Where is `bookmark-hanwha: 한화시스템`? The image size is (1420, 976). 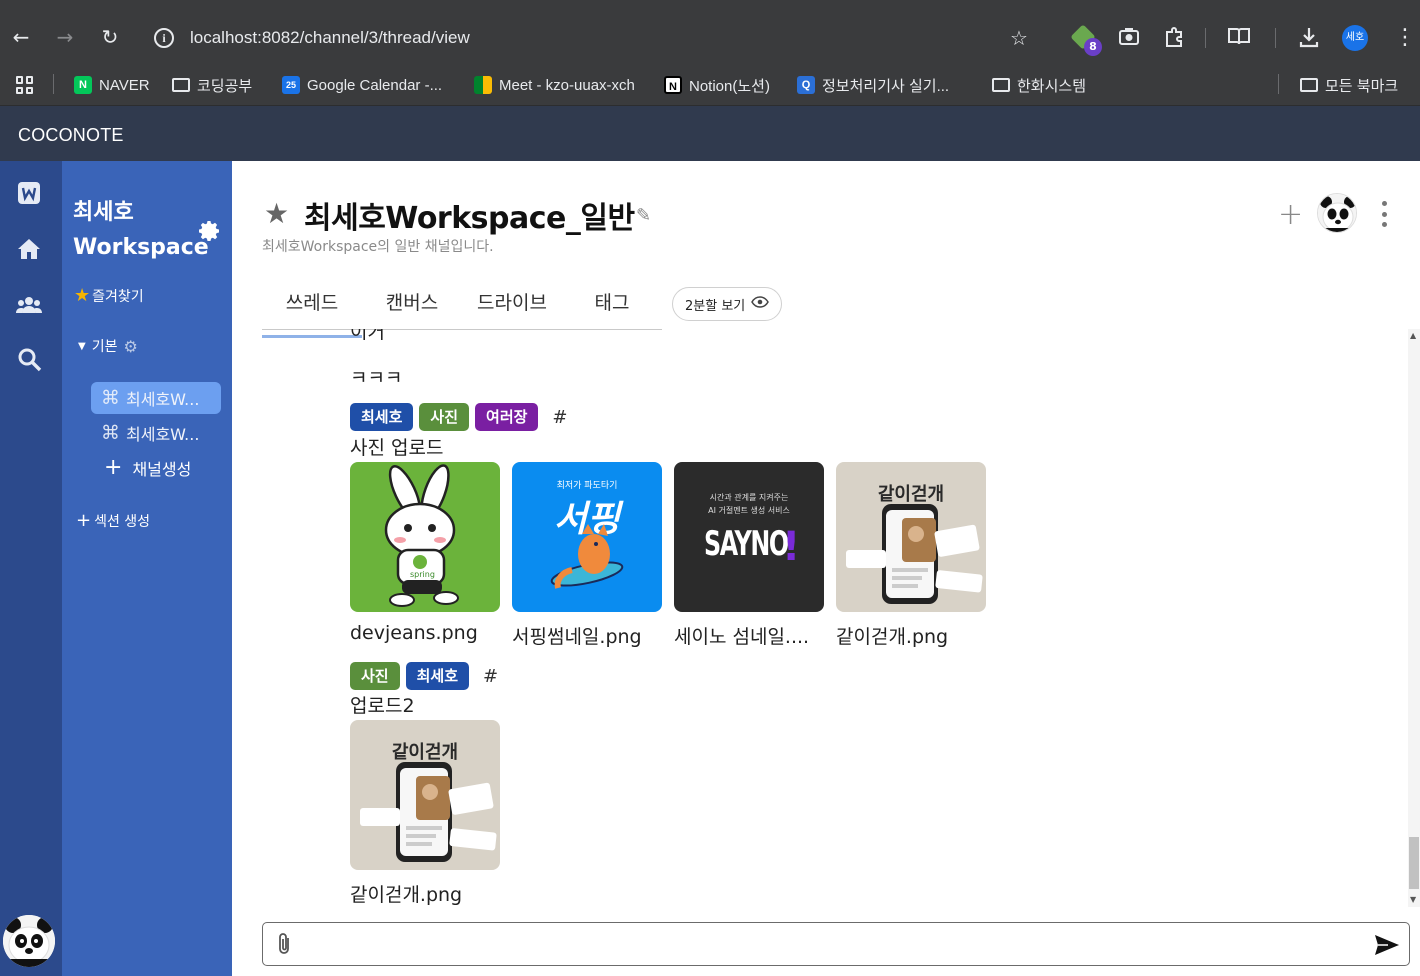
bookmark-hanwha: 한화시스템 is located at coordinates (1039, 85).